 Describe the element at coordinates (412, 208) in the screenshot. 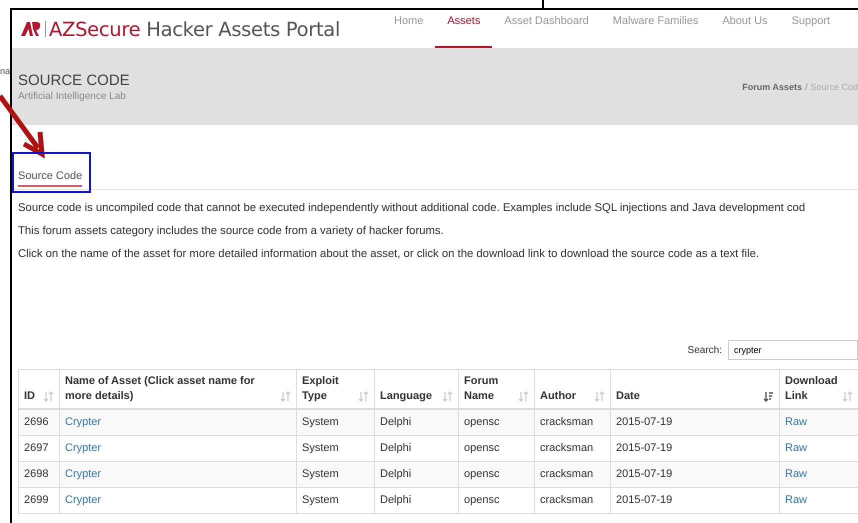

I see `paragraph: Source code is uncompiled code that cannot be executed independently without additional code. Examples include SQL injections and Java development cod` at that location.